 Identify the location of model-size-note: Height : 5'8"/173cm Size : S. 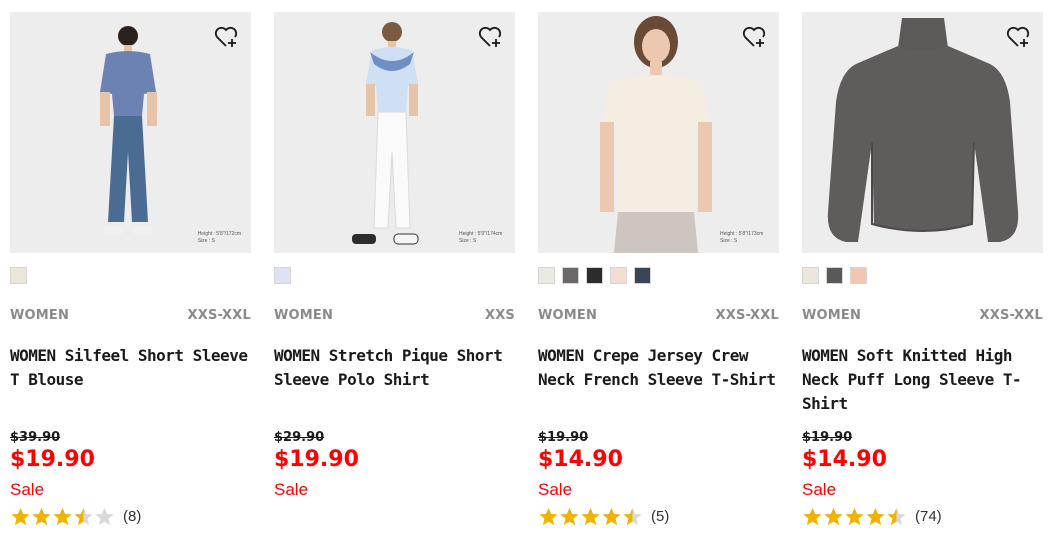
(742, 237).